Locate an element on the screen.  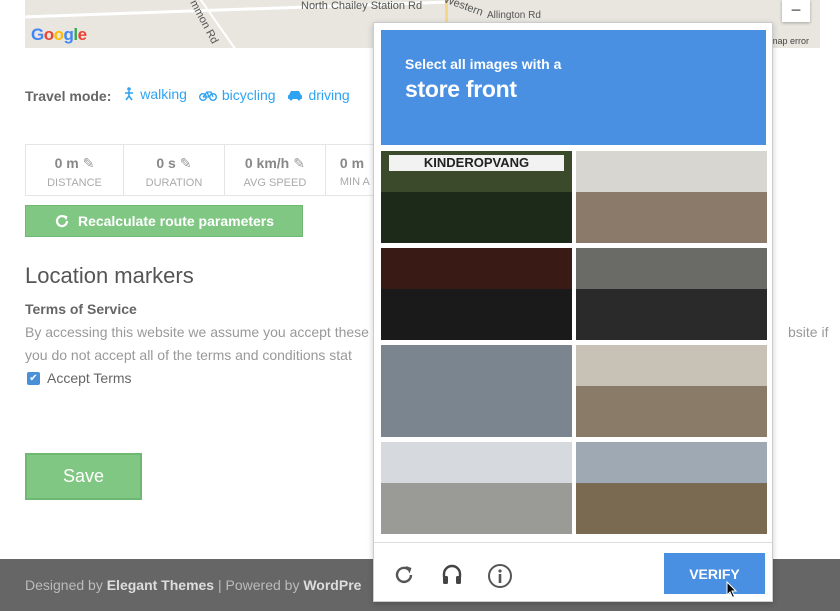
stat-avg-speed-value: 0 km/h is located at coordinates (267, 163).